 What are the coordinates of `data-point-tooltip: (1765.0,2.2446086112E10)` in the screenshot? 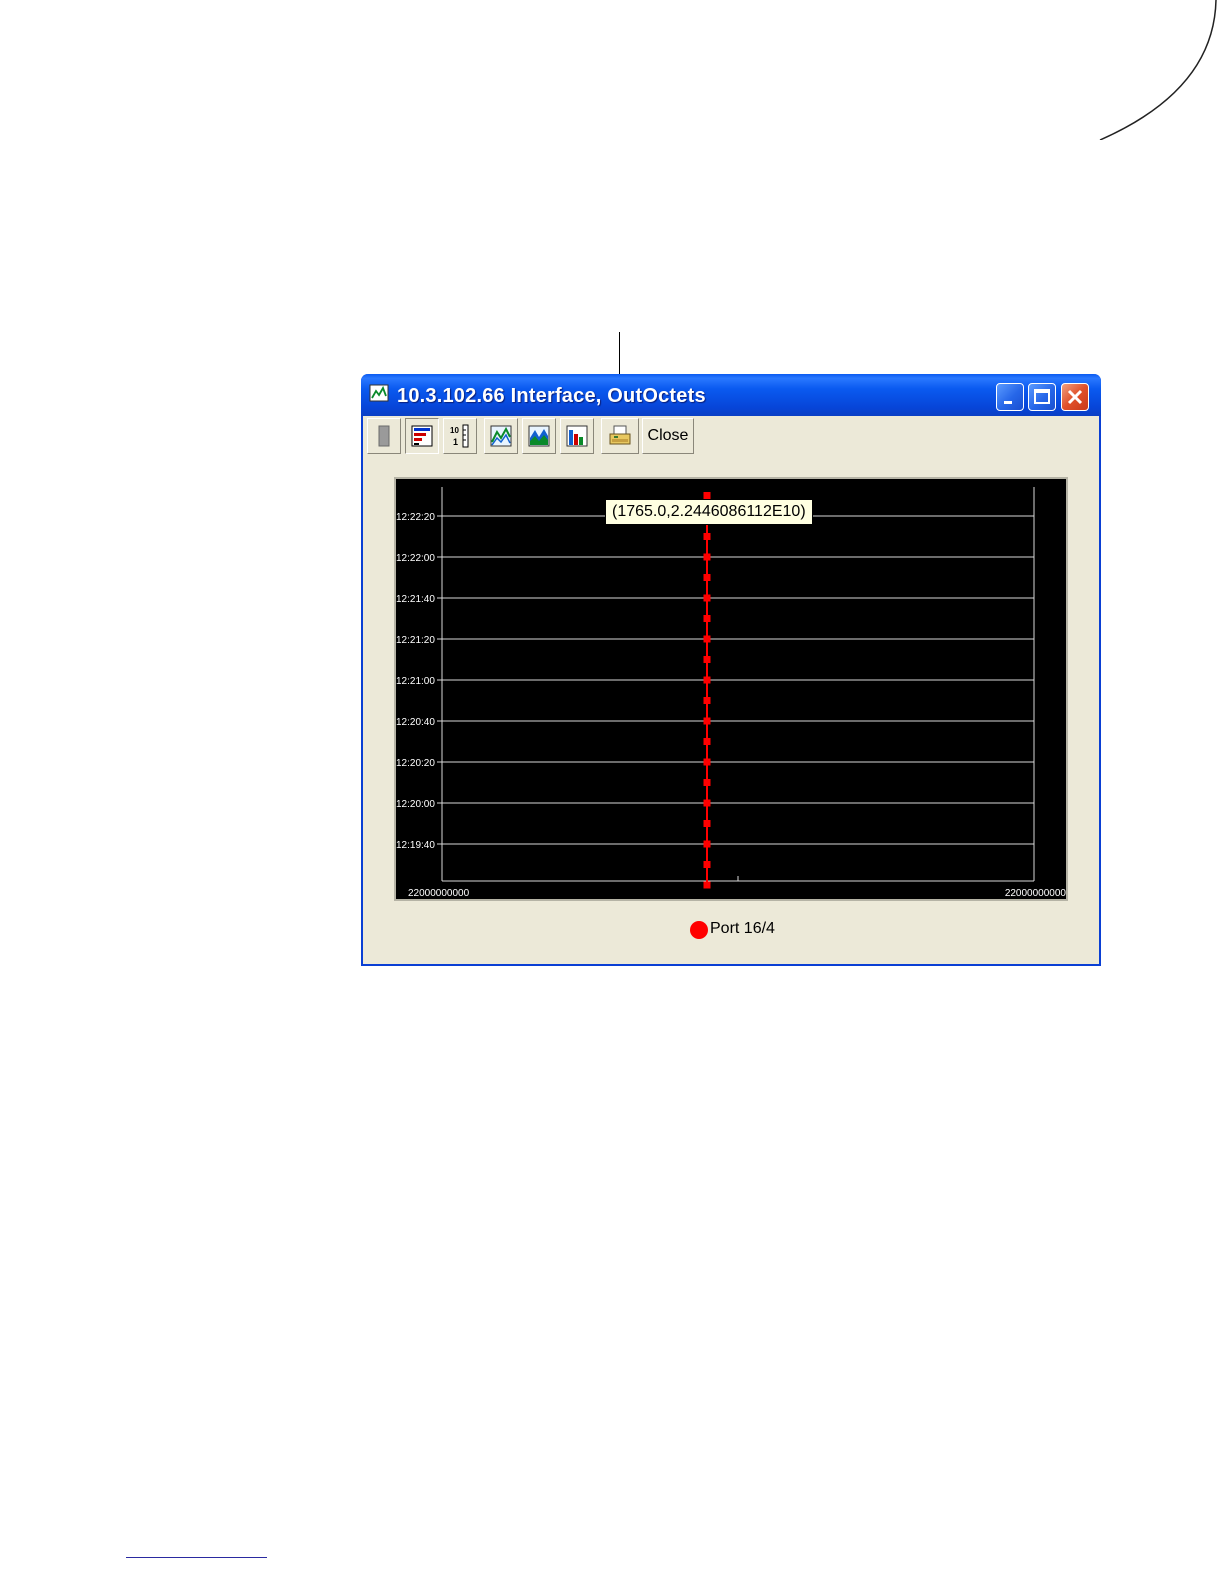 It's located at (709, 512).